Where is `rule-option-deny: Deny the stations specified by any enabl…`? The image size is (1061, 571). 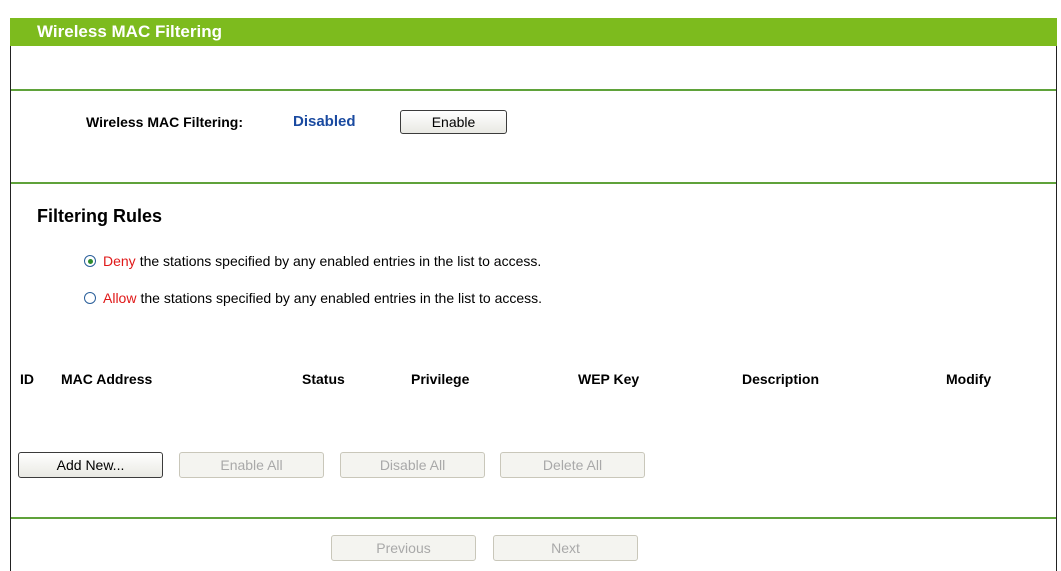 rule-option-deny: Deny the stations specified by any enabl… is located at coordinates (312, 261).